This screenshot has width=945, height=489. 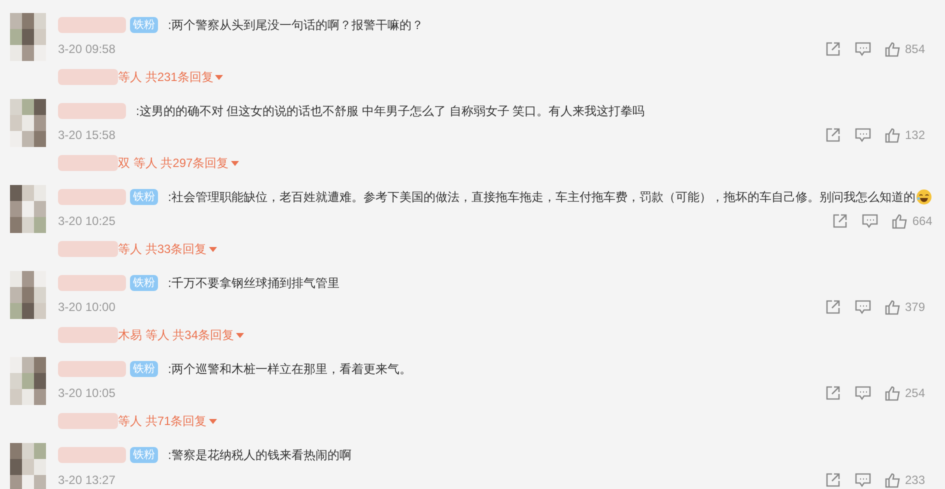 What do you see at coordinates (390, 111) in the screenshot?
I see `comment-text: :这男的的确不对 但这女的说的话也不舒服 中年男子怎么了 自称弱女子 笑口。有人来我这打拳吗` at bounding box center [390, 111].